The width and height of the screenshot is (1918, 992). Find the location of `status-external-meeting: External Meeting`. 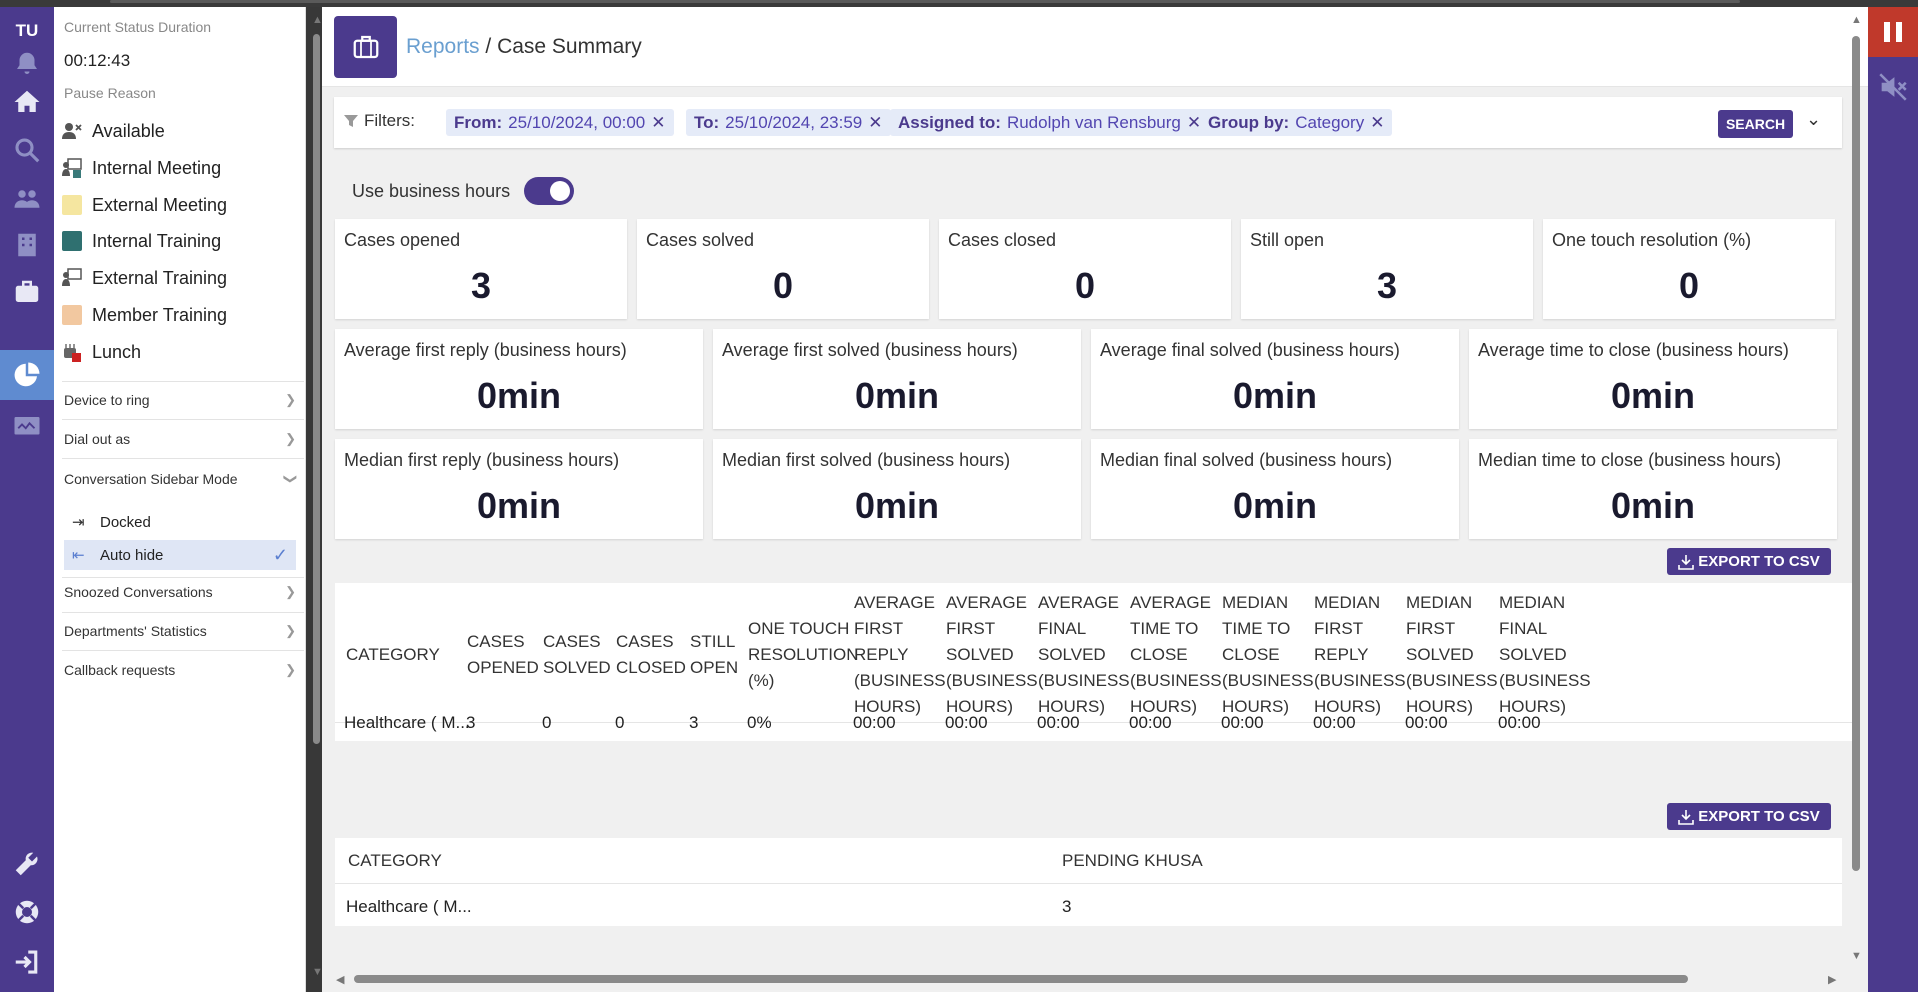

status-external-meeting: External Meeting is located at coordinates (144, 205).